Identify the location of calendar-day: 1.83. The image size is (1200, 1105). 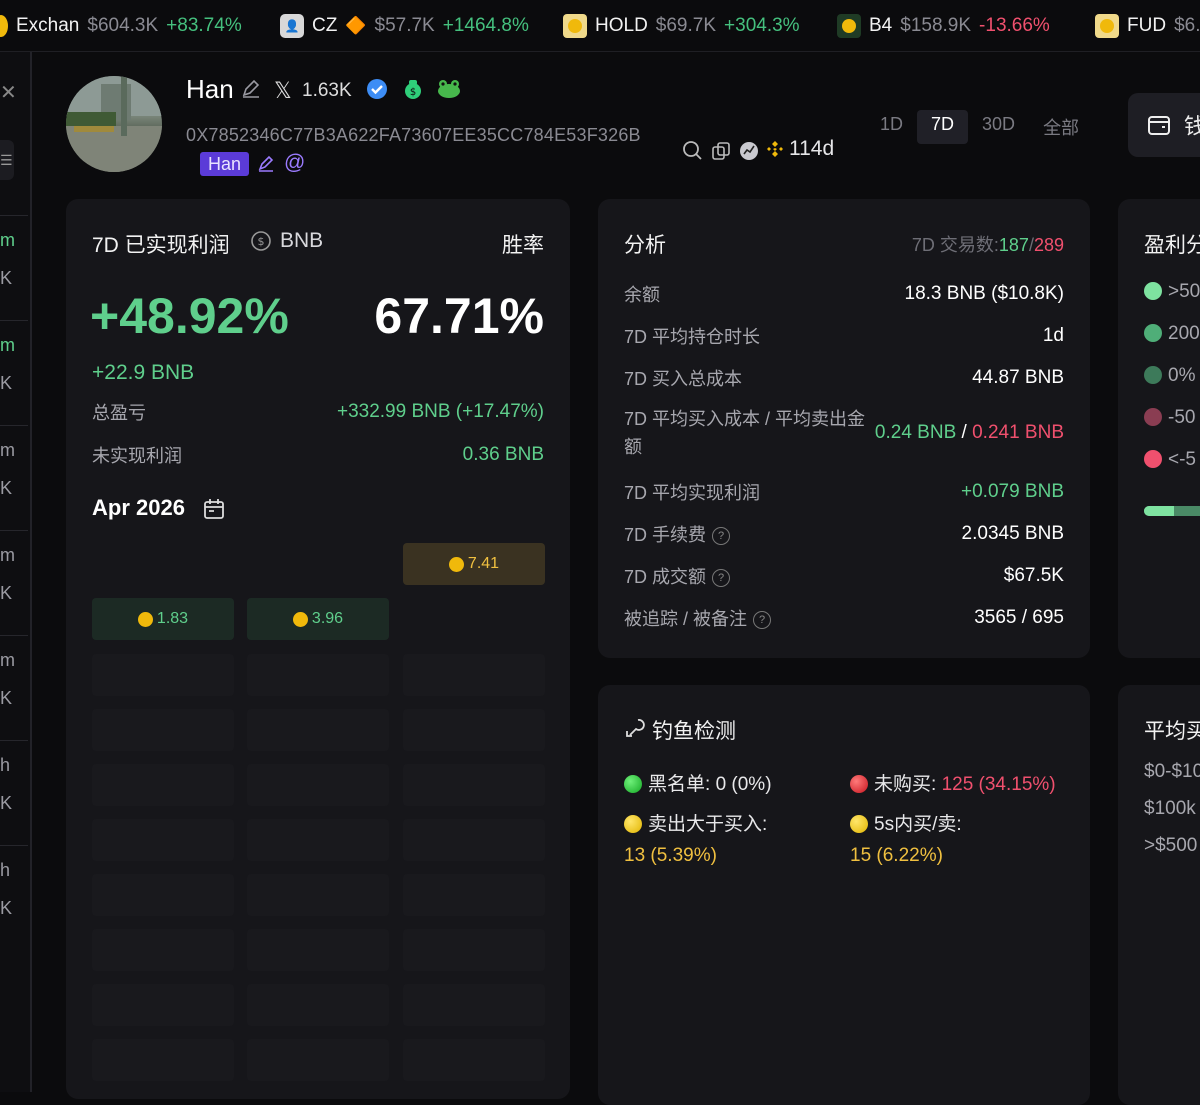
(163, 619).